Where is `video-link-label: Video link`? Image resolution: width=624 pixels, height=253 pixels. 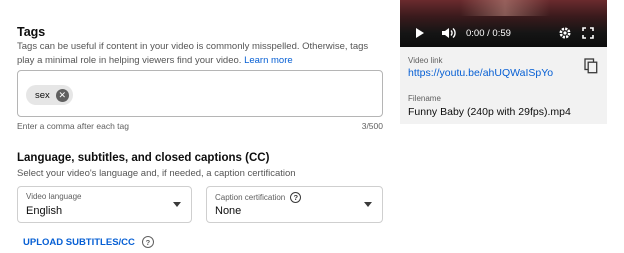 video-link-label: Video link is located at coordinates (425, 60).